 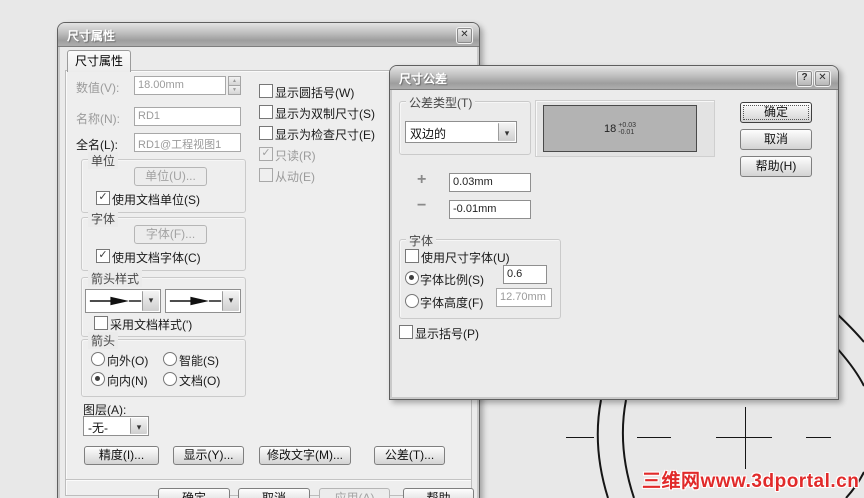 What do you see at coordinates (428, 134) in the screenshot?
I see `tolerance-type-value: 双边的` at bounding box center [428, 134].